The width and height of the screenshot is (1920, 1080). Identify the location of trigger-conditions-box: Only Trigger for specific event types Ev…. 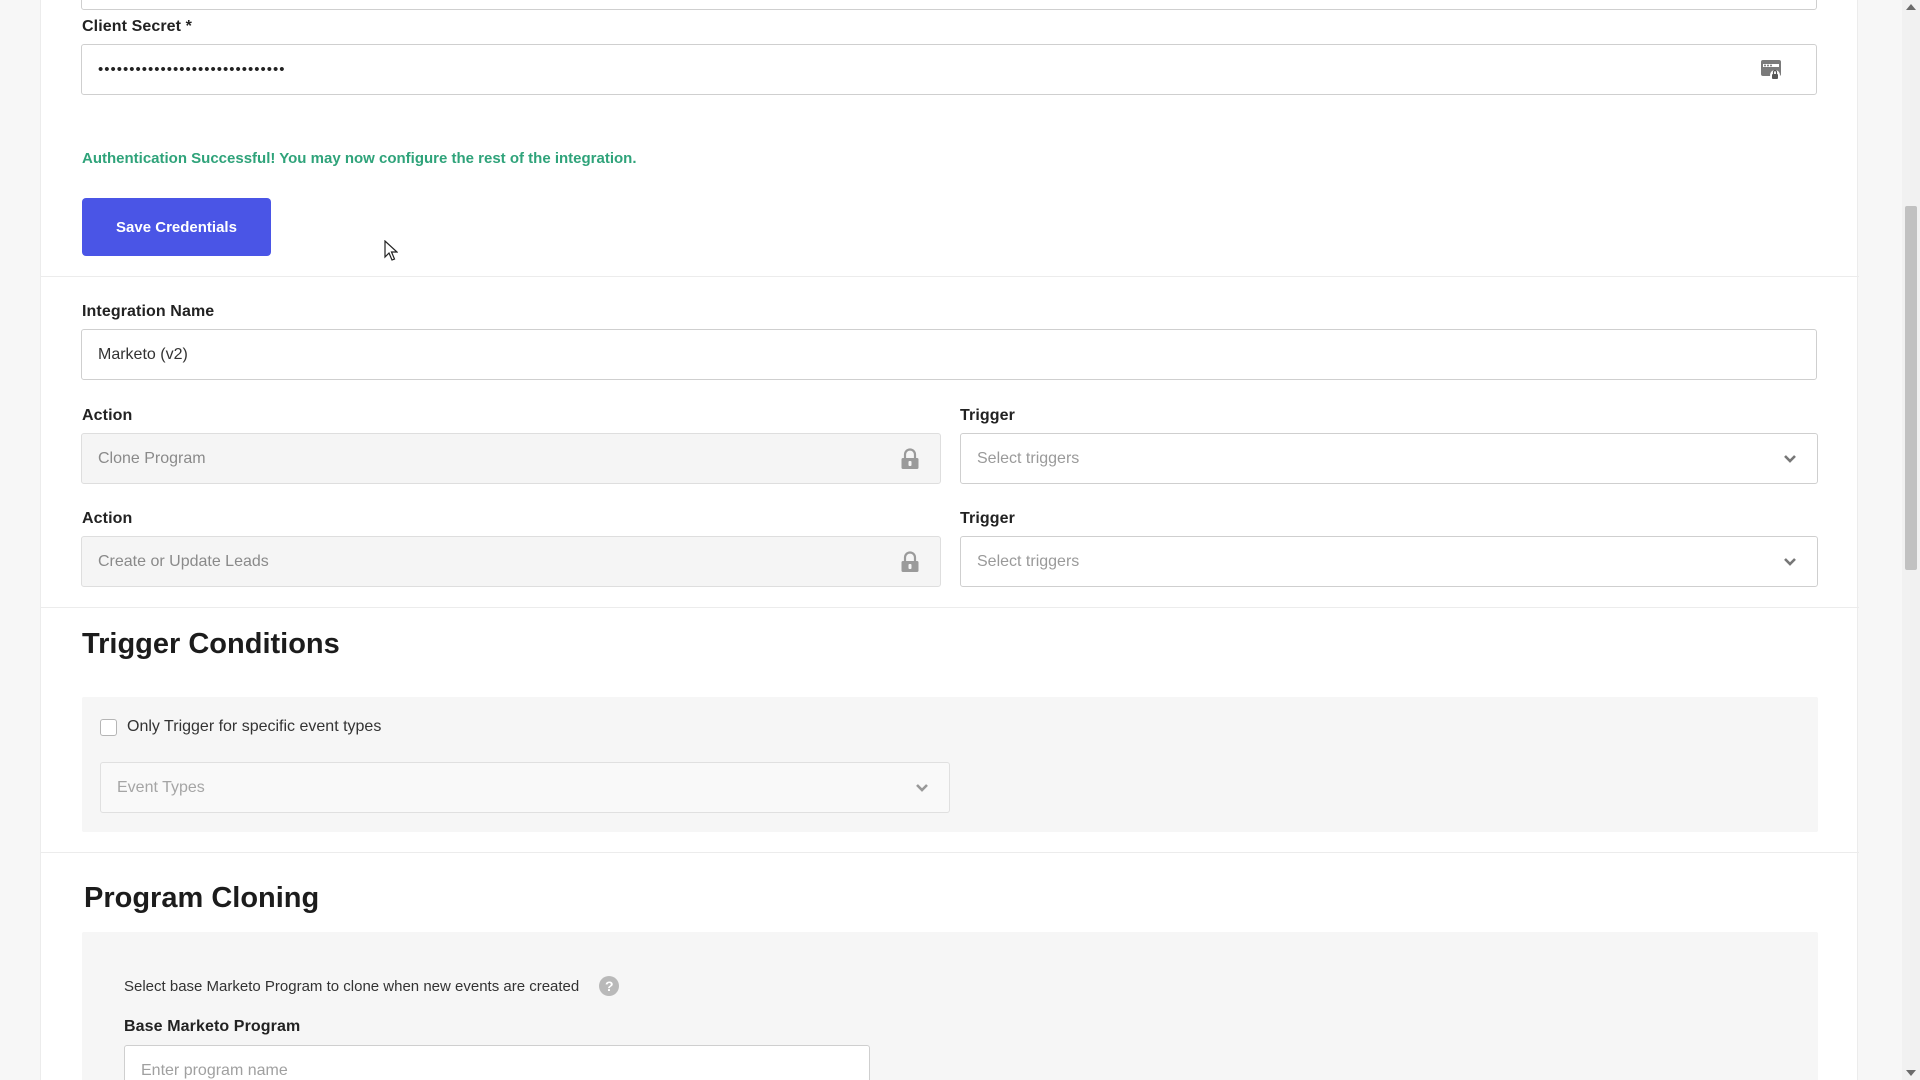
(950, 764).